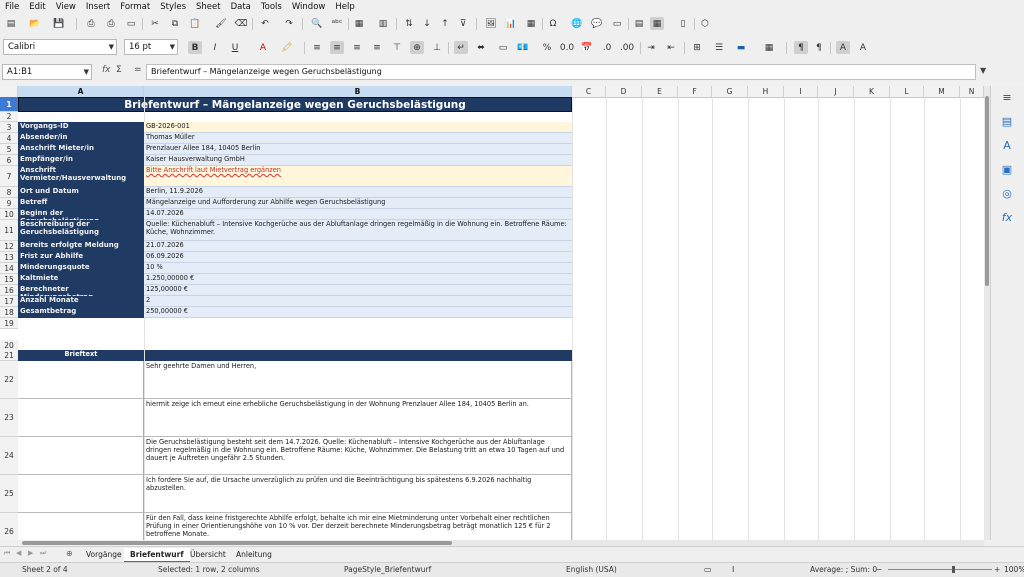 The image size is (1024, 577). Describe the element at coordinates (9, 301) in the screenshot. I see `row-header-17: 17` at that location.